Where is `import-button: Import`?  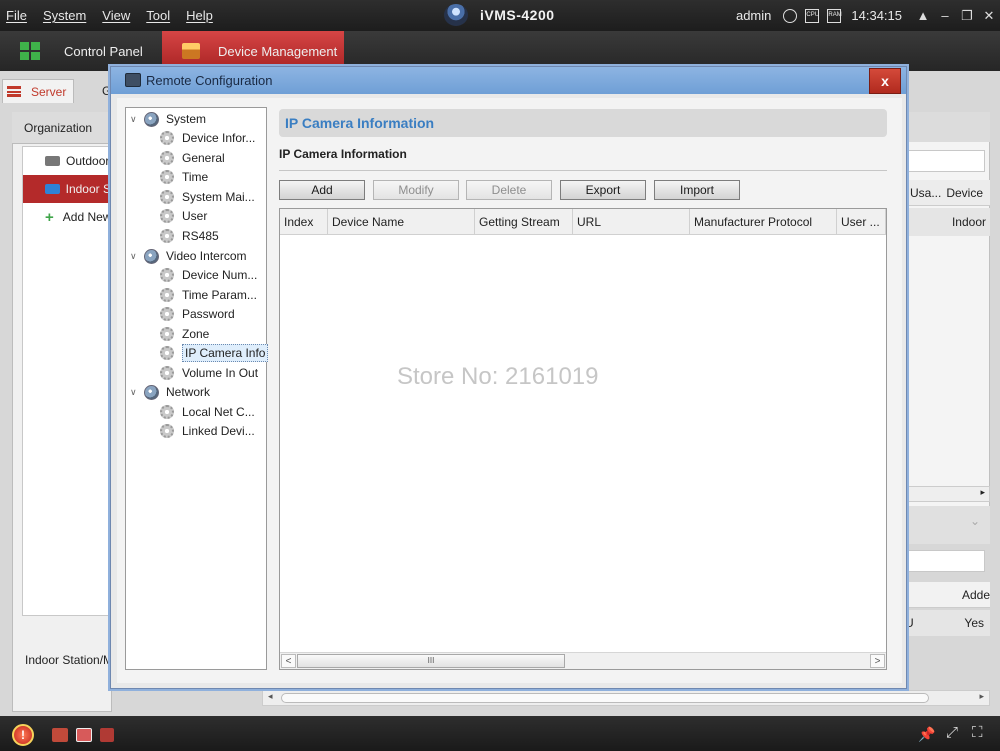 import-button: Import is located at coordinates (697, 190).